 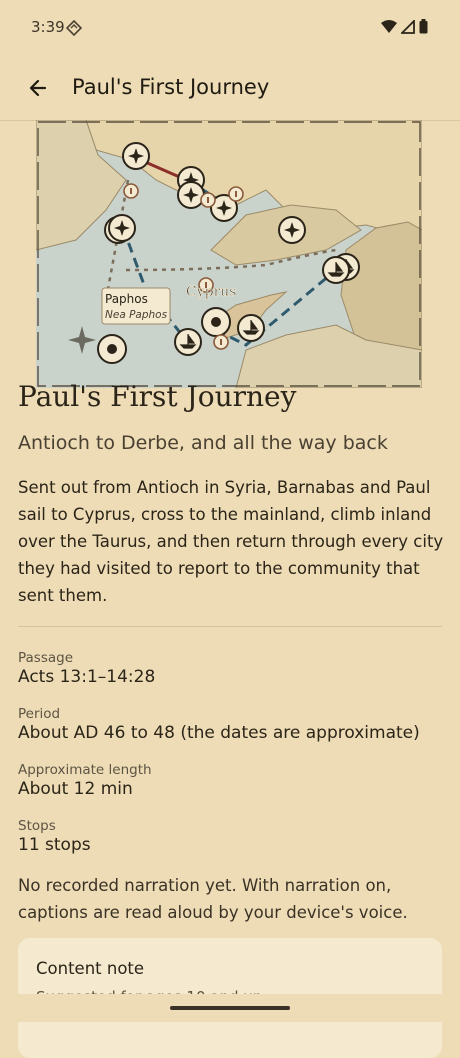 I want to click on detail-value: 11 stops, so click(x=54, y=845).